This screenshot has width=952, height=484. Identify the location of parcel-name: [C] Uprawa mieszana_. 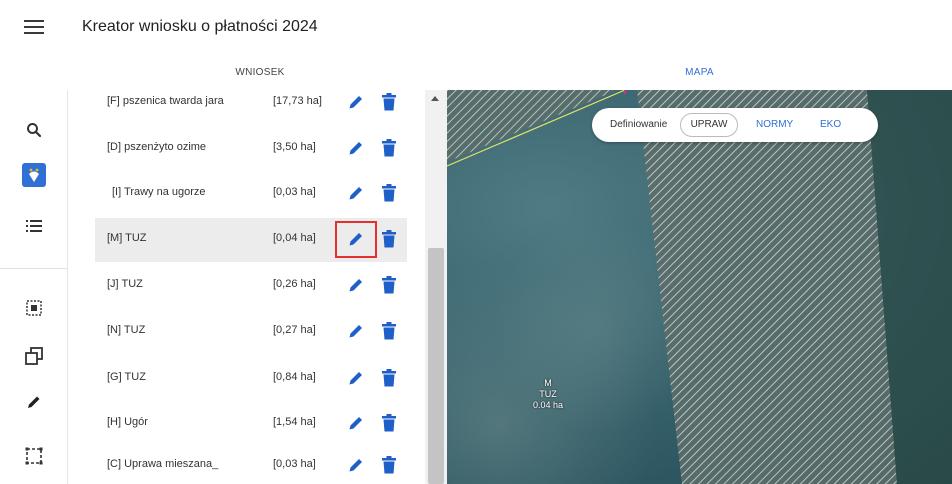
(163, 464).